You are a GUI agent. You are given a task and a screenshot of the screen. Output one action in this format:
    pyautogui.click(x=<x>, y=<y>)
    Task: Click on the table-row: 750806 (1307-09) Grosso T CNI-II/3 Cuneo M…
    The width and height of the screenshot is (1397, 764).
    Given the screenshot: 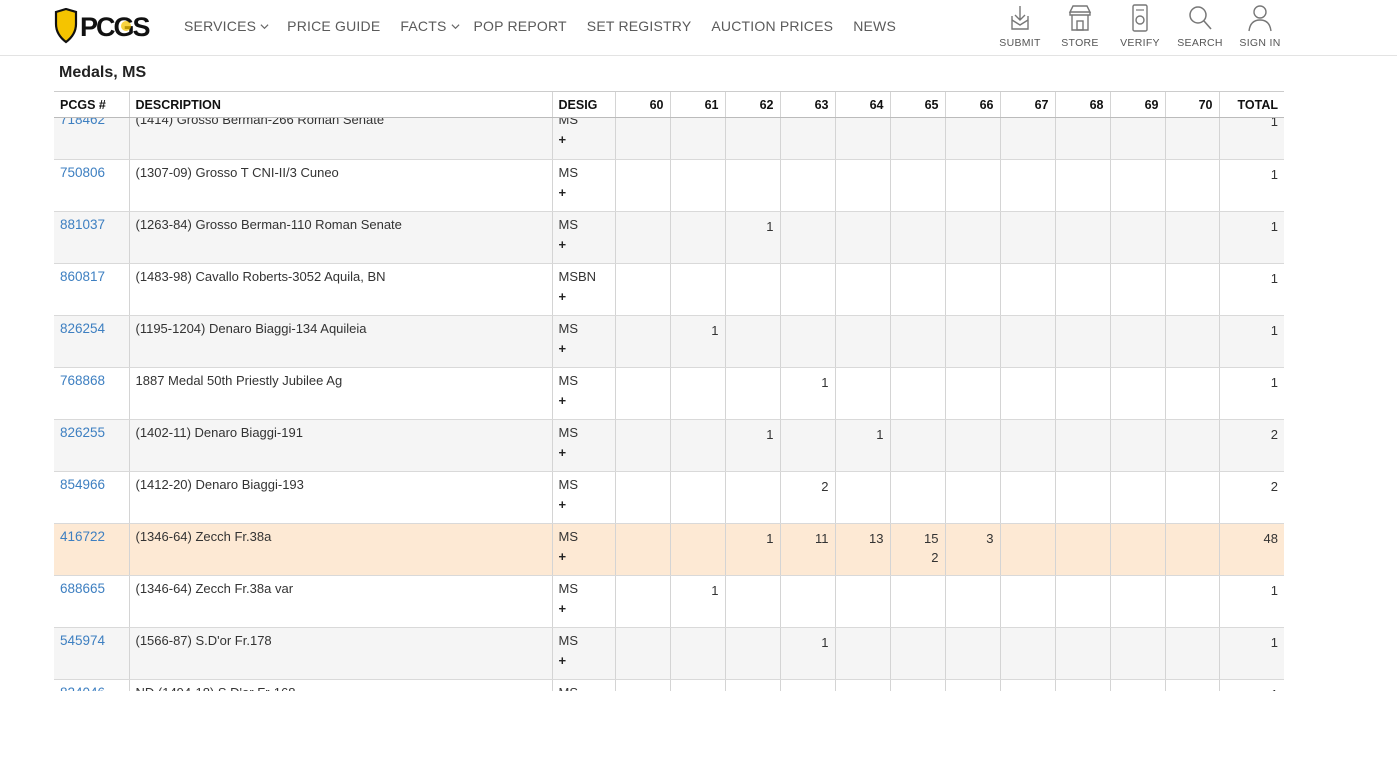 What is the action you would take?
    pyautogui.click(x=669, y=185)
    